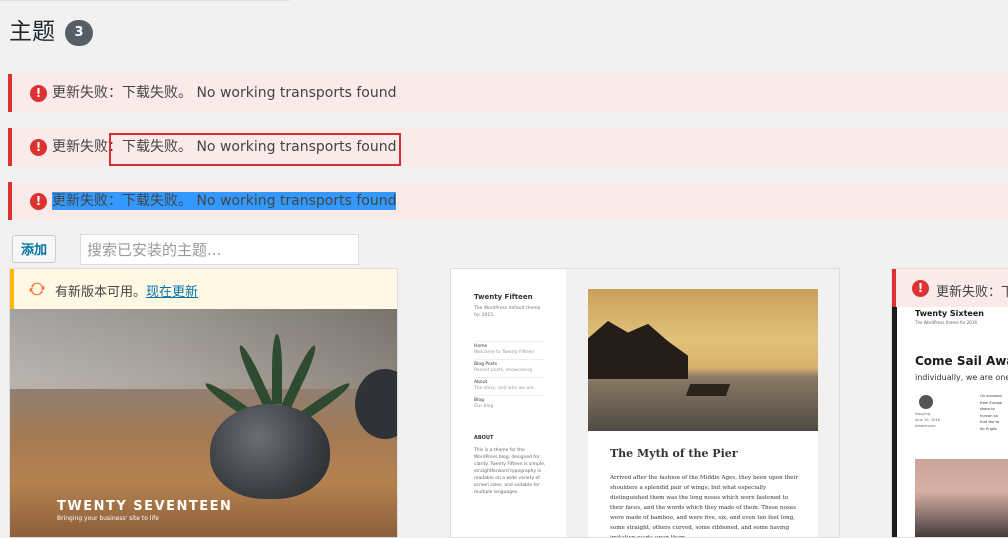 Image resolution: width=1008 pixels, height=538 pixels. Describe the element at coordinates (927, 420) in the screenshot. I see `preview-meta: Swaying June 10, 2016 Adventures` at that location.